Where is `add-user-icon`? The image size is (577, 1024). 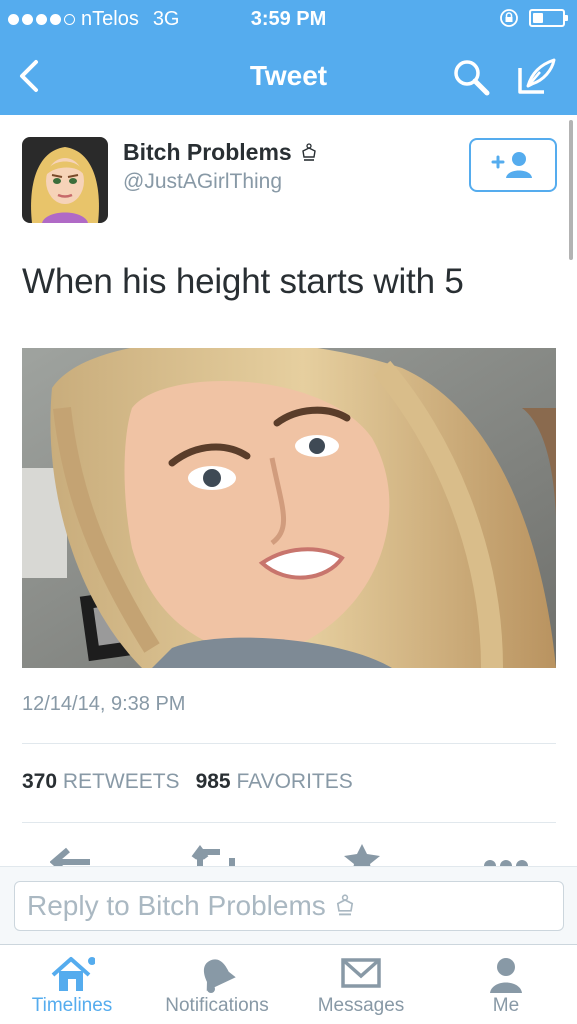
add-user-icon is located at coordinates (511, 165).